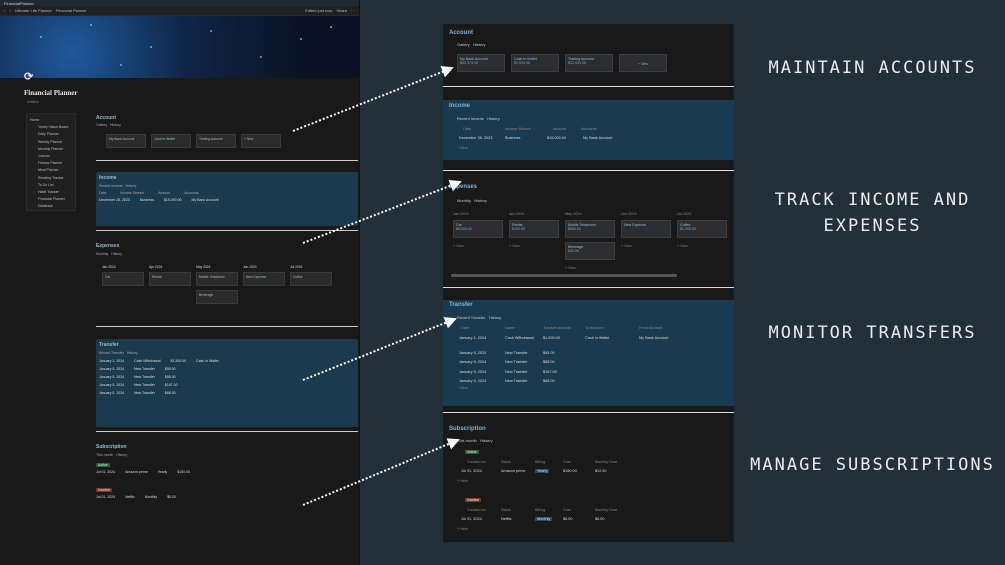 The width and height of the screenshot is (1005, 565). Describe the element at coordinates (106, 118) in the screenshot. I see `accounts-heading: Account` at that location.